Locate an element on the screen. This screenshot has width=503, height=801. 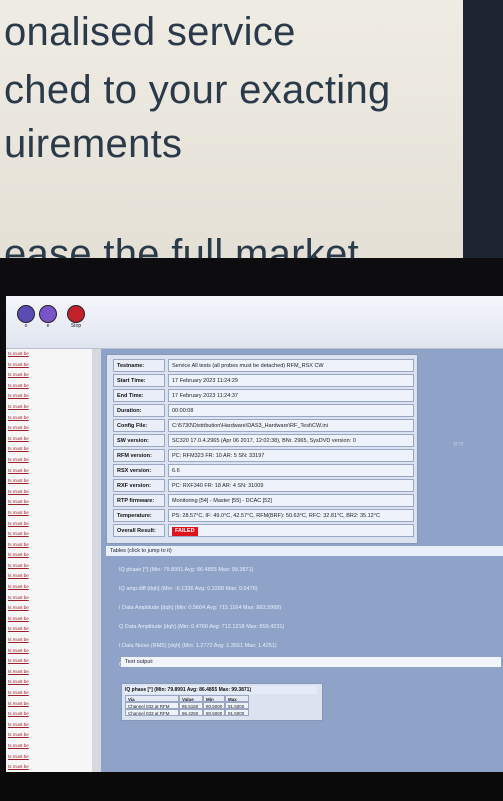
summary-label: RSX version: is located at coordinates (139, 470).